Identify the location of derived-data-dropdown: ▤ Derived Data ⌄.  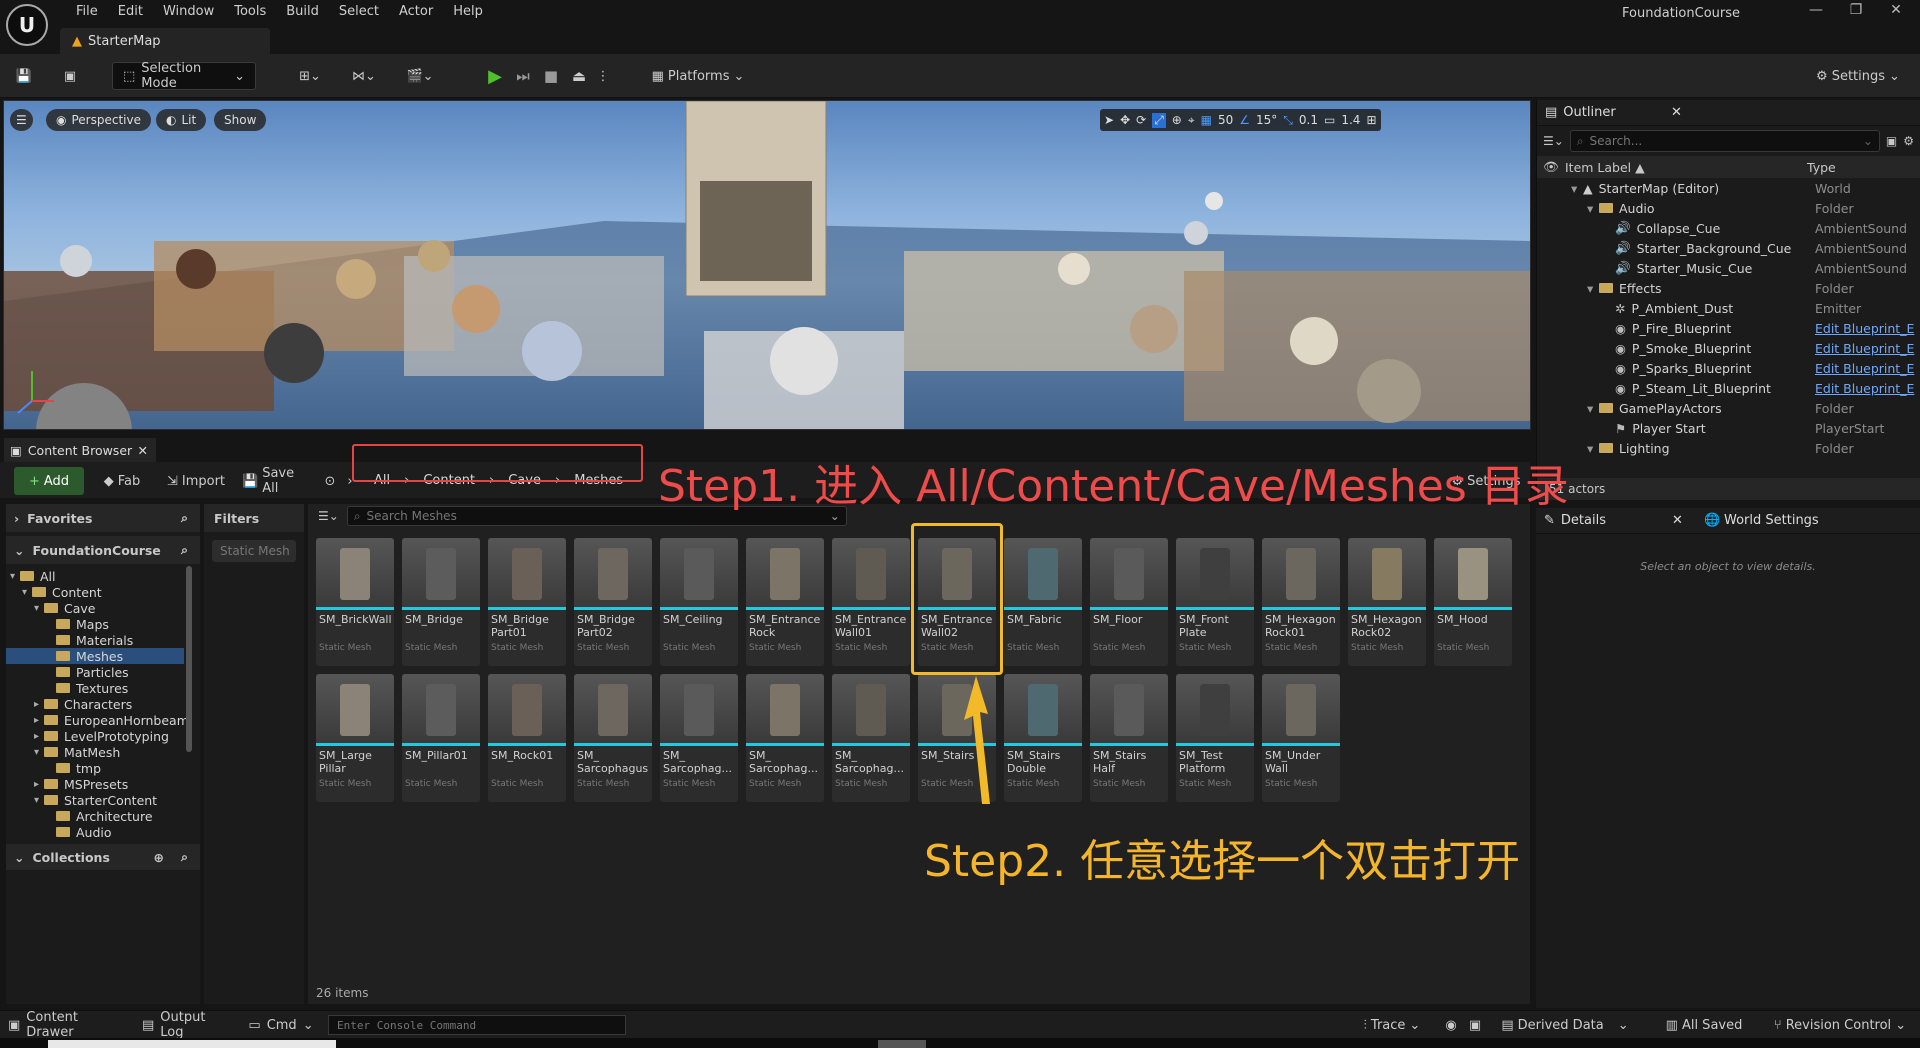
(1565, 1025).